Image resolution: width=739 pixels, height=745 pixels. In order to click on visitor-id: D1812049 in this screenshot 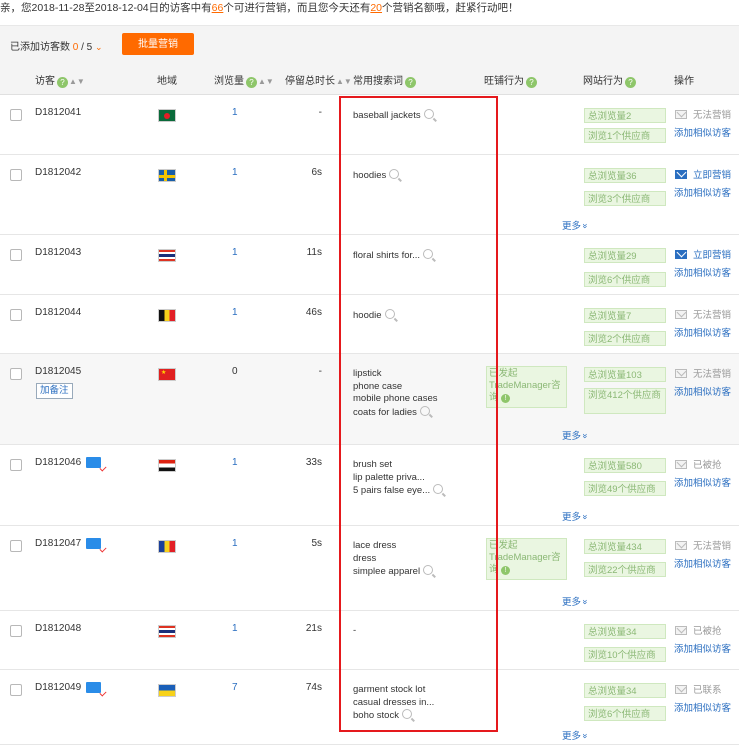, I will do `click(58, 687)`.